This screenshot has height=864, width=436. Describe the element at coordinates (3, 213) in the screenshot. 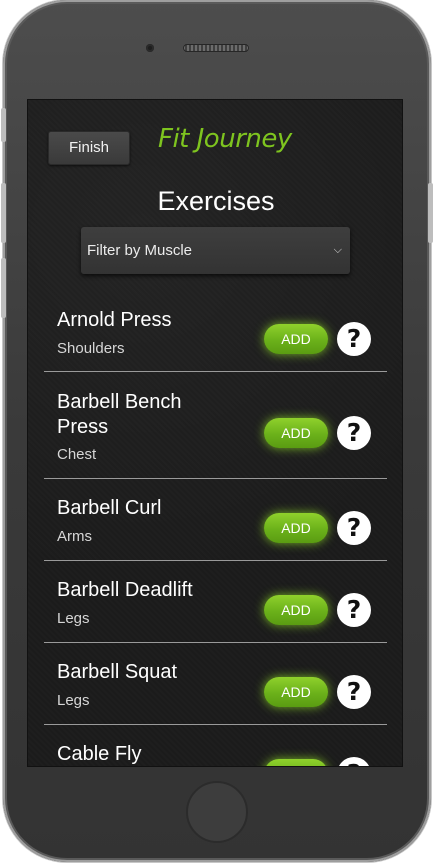

I see `volume-up-button` at that location.